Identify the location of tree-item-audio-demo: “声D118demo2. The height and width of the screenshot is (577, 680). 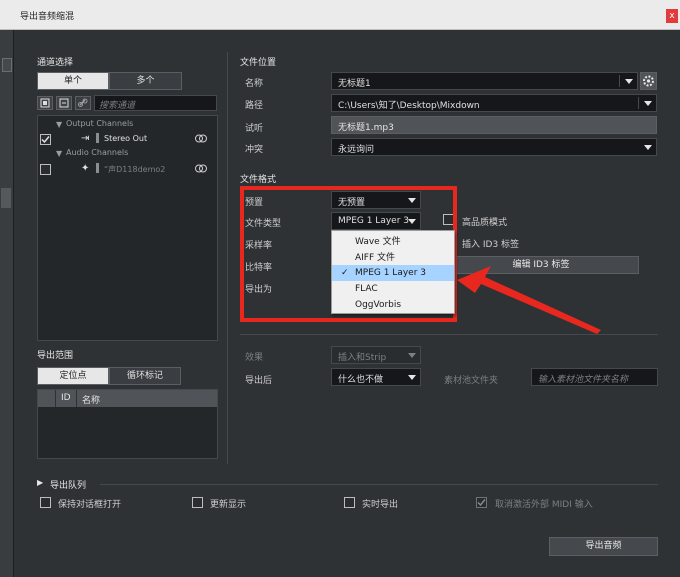
(134, 169).